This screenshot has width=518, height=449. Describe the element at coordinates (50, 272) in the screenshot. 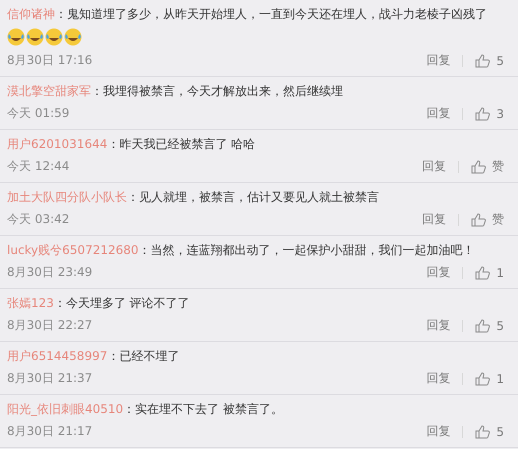

I see `comment-time: 8月30日 23:49` at that location.